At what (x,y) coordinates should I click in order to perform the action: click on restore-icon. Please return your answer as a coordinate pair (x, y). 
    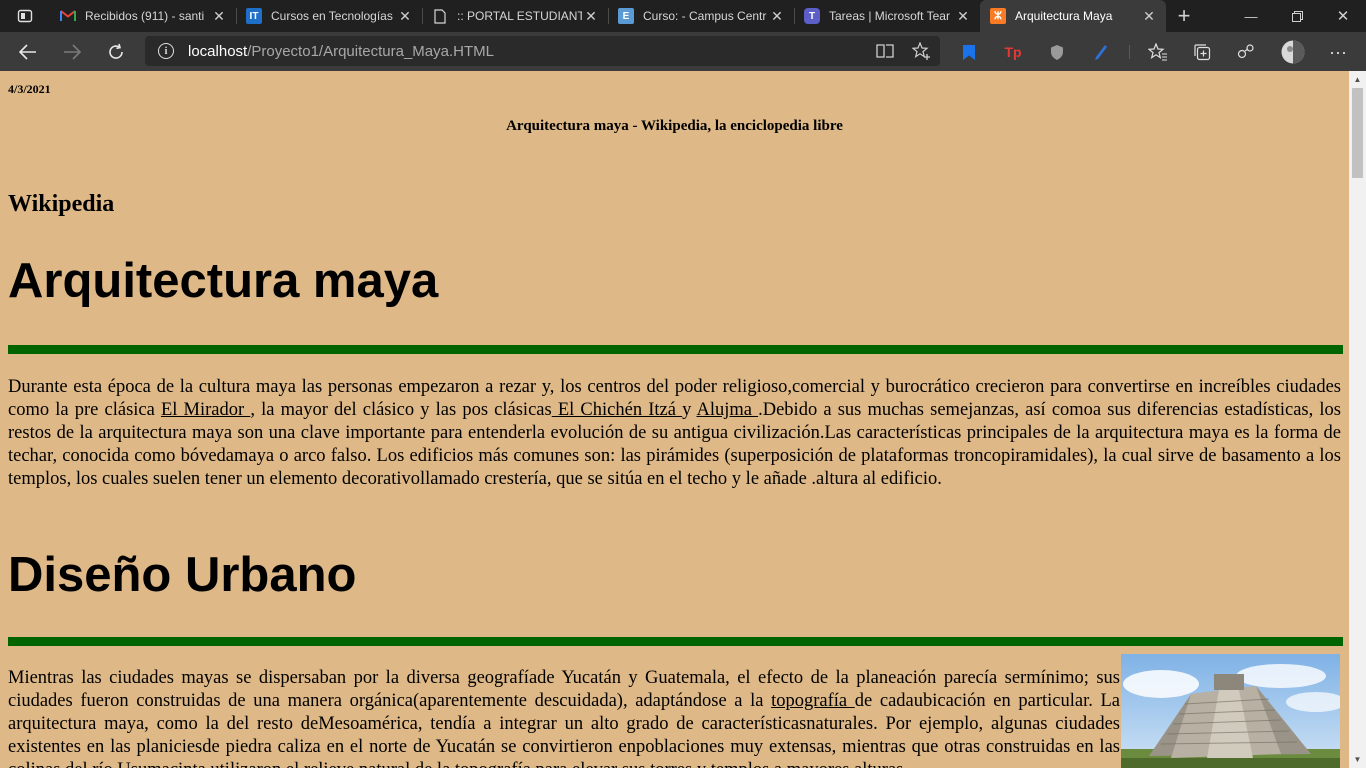
    Looking at the image, I should click on (1297, 16).